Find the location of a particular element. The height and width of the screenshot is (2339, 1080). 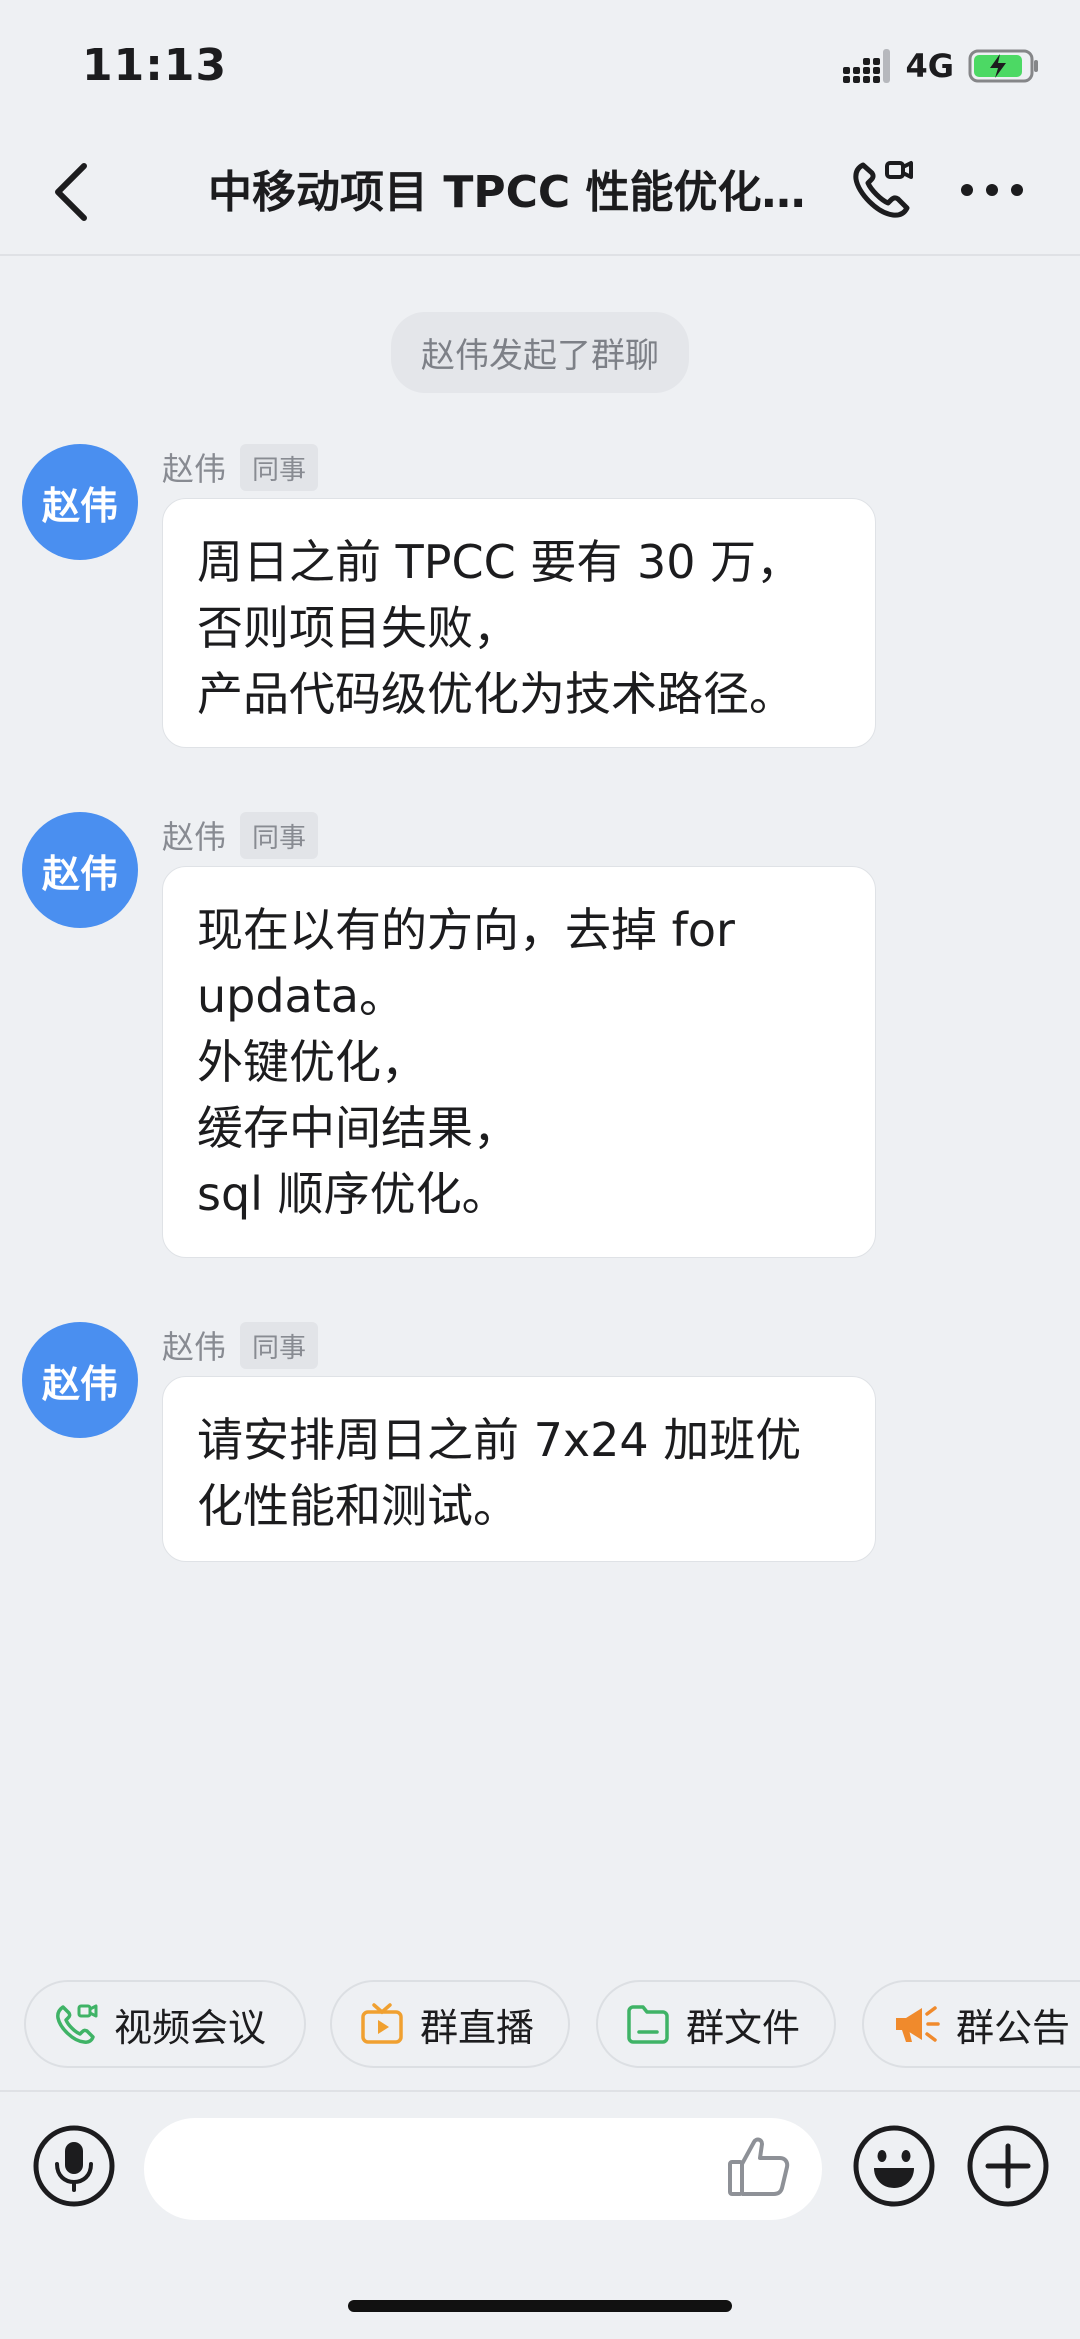

emoji-icon is located at coordinates (894, 2166).